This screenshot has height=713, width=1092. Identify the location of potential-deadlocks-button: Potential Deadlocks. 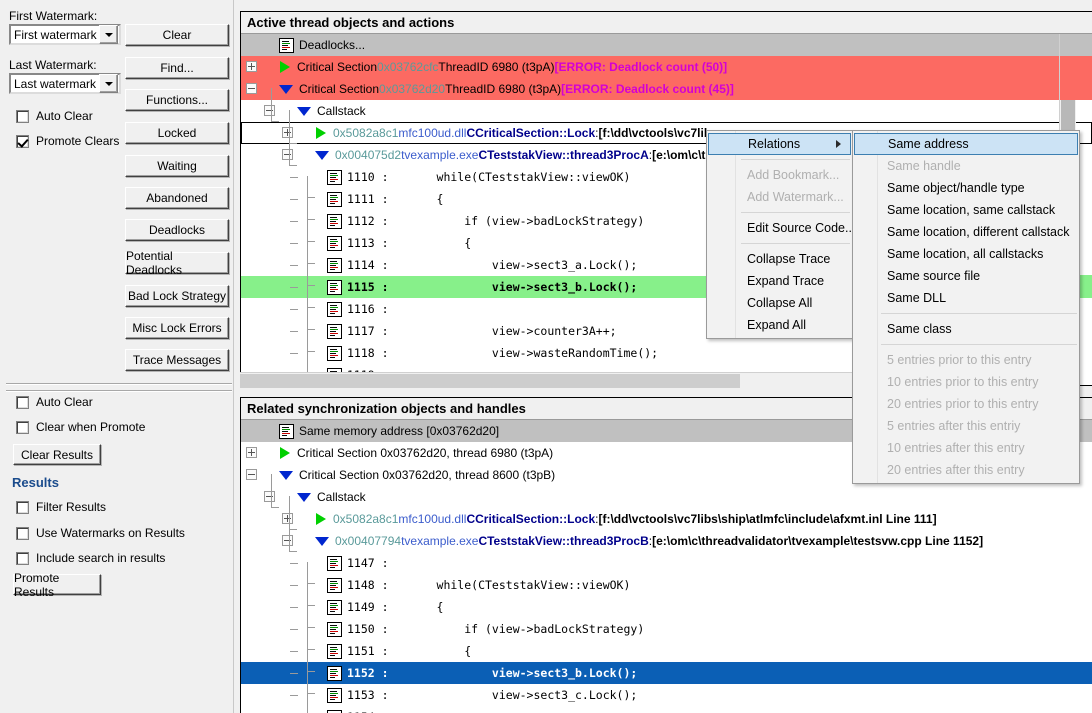
(177, 263).